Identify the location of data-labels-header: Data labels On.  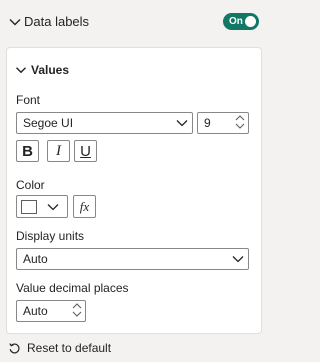
(134, 22).